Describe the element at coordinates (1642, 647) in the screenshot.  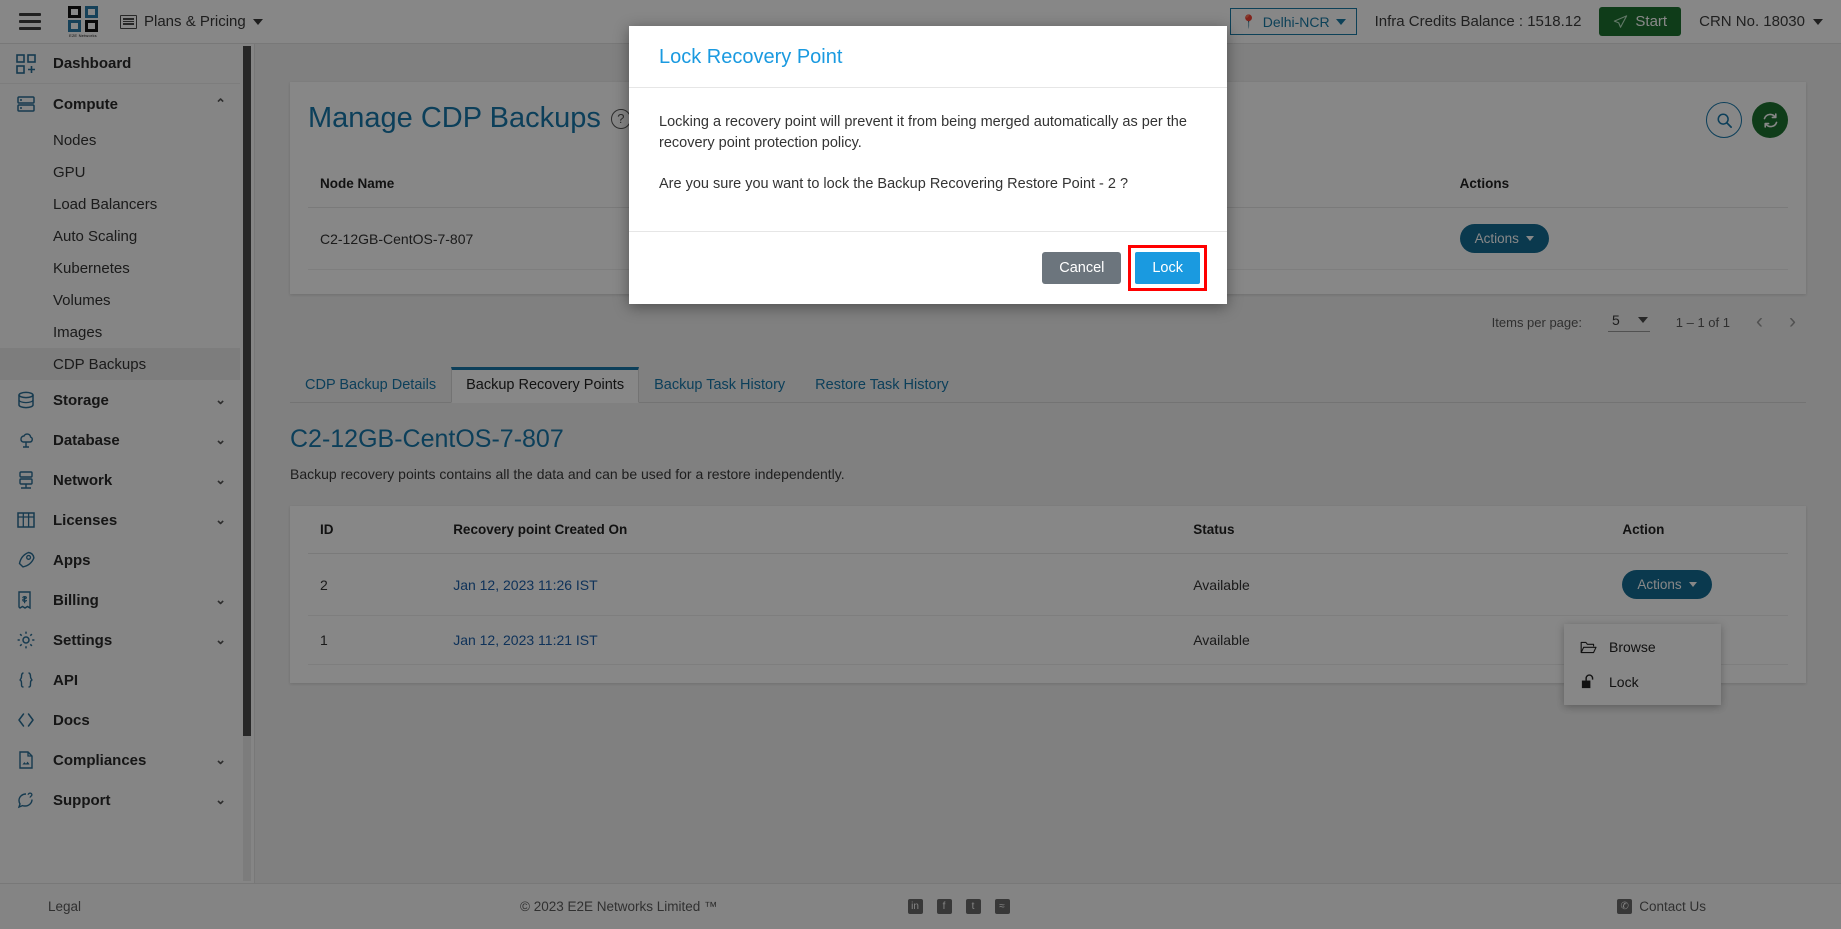
I see `menu-item-browse: Browse` at that location.